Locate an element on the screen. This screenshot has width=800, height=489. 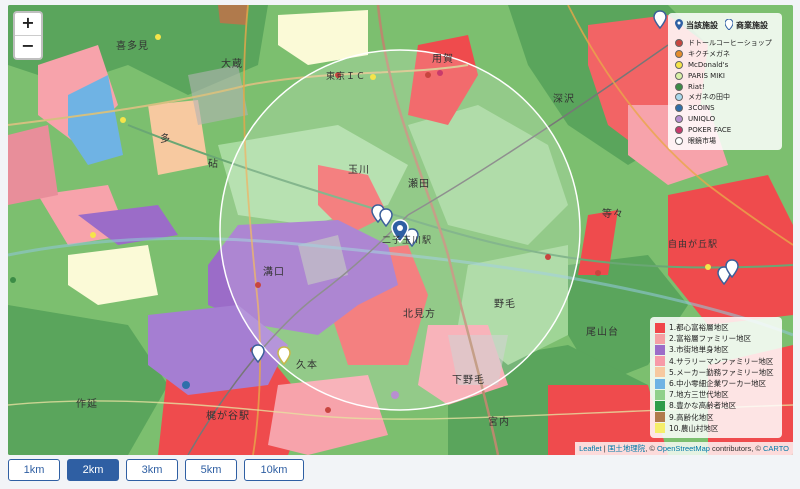
map-label-tamagawa: 玉川 is located at coordinates (359, 170).